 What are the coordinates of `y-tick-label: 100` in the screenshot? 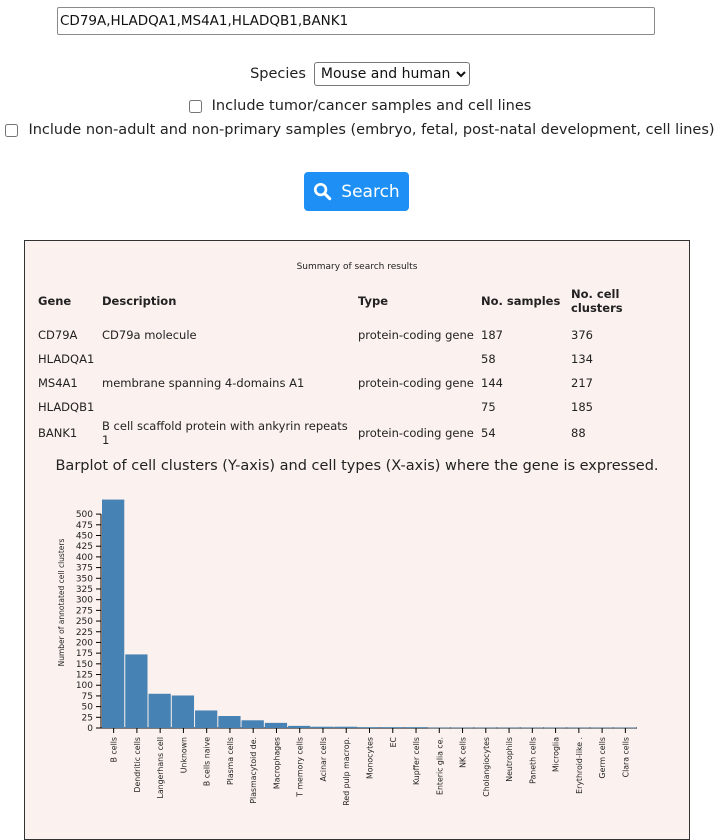 It's located at (84, 686).